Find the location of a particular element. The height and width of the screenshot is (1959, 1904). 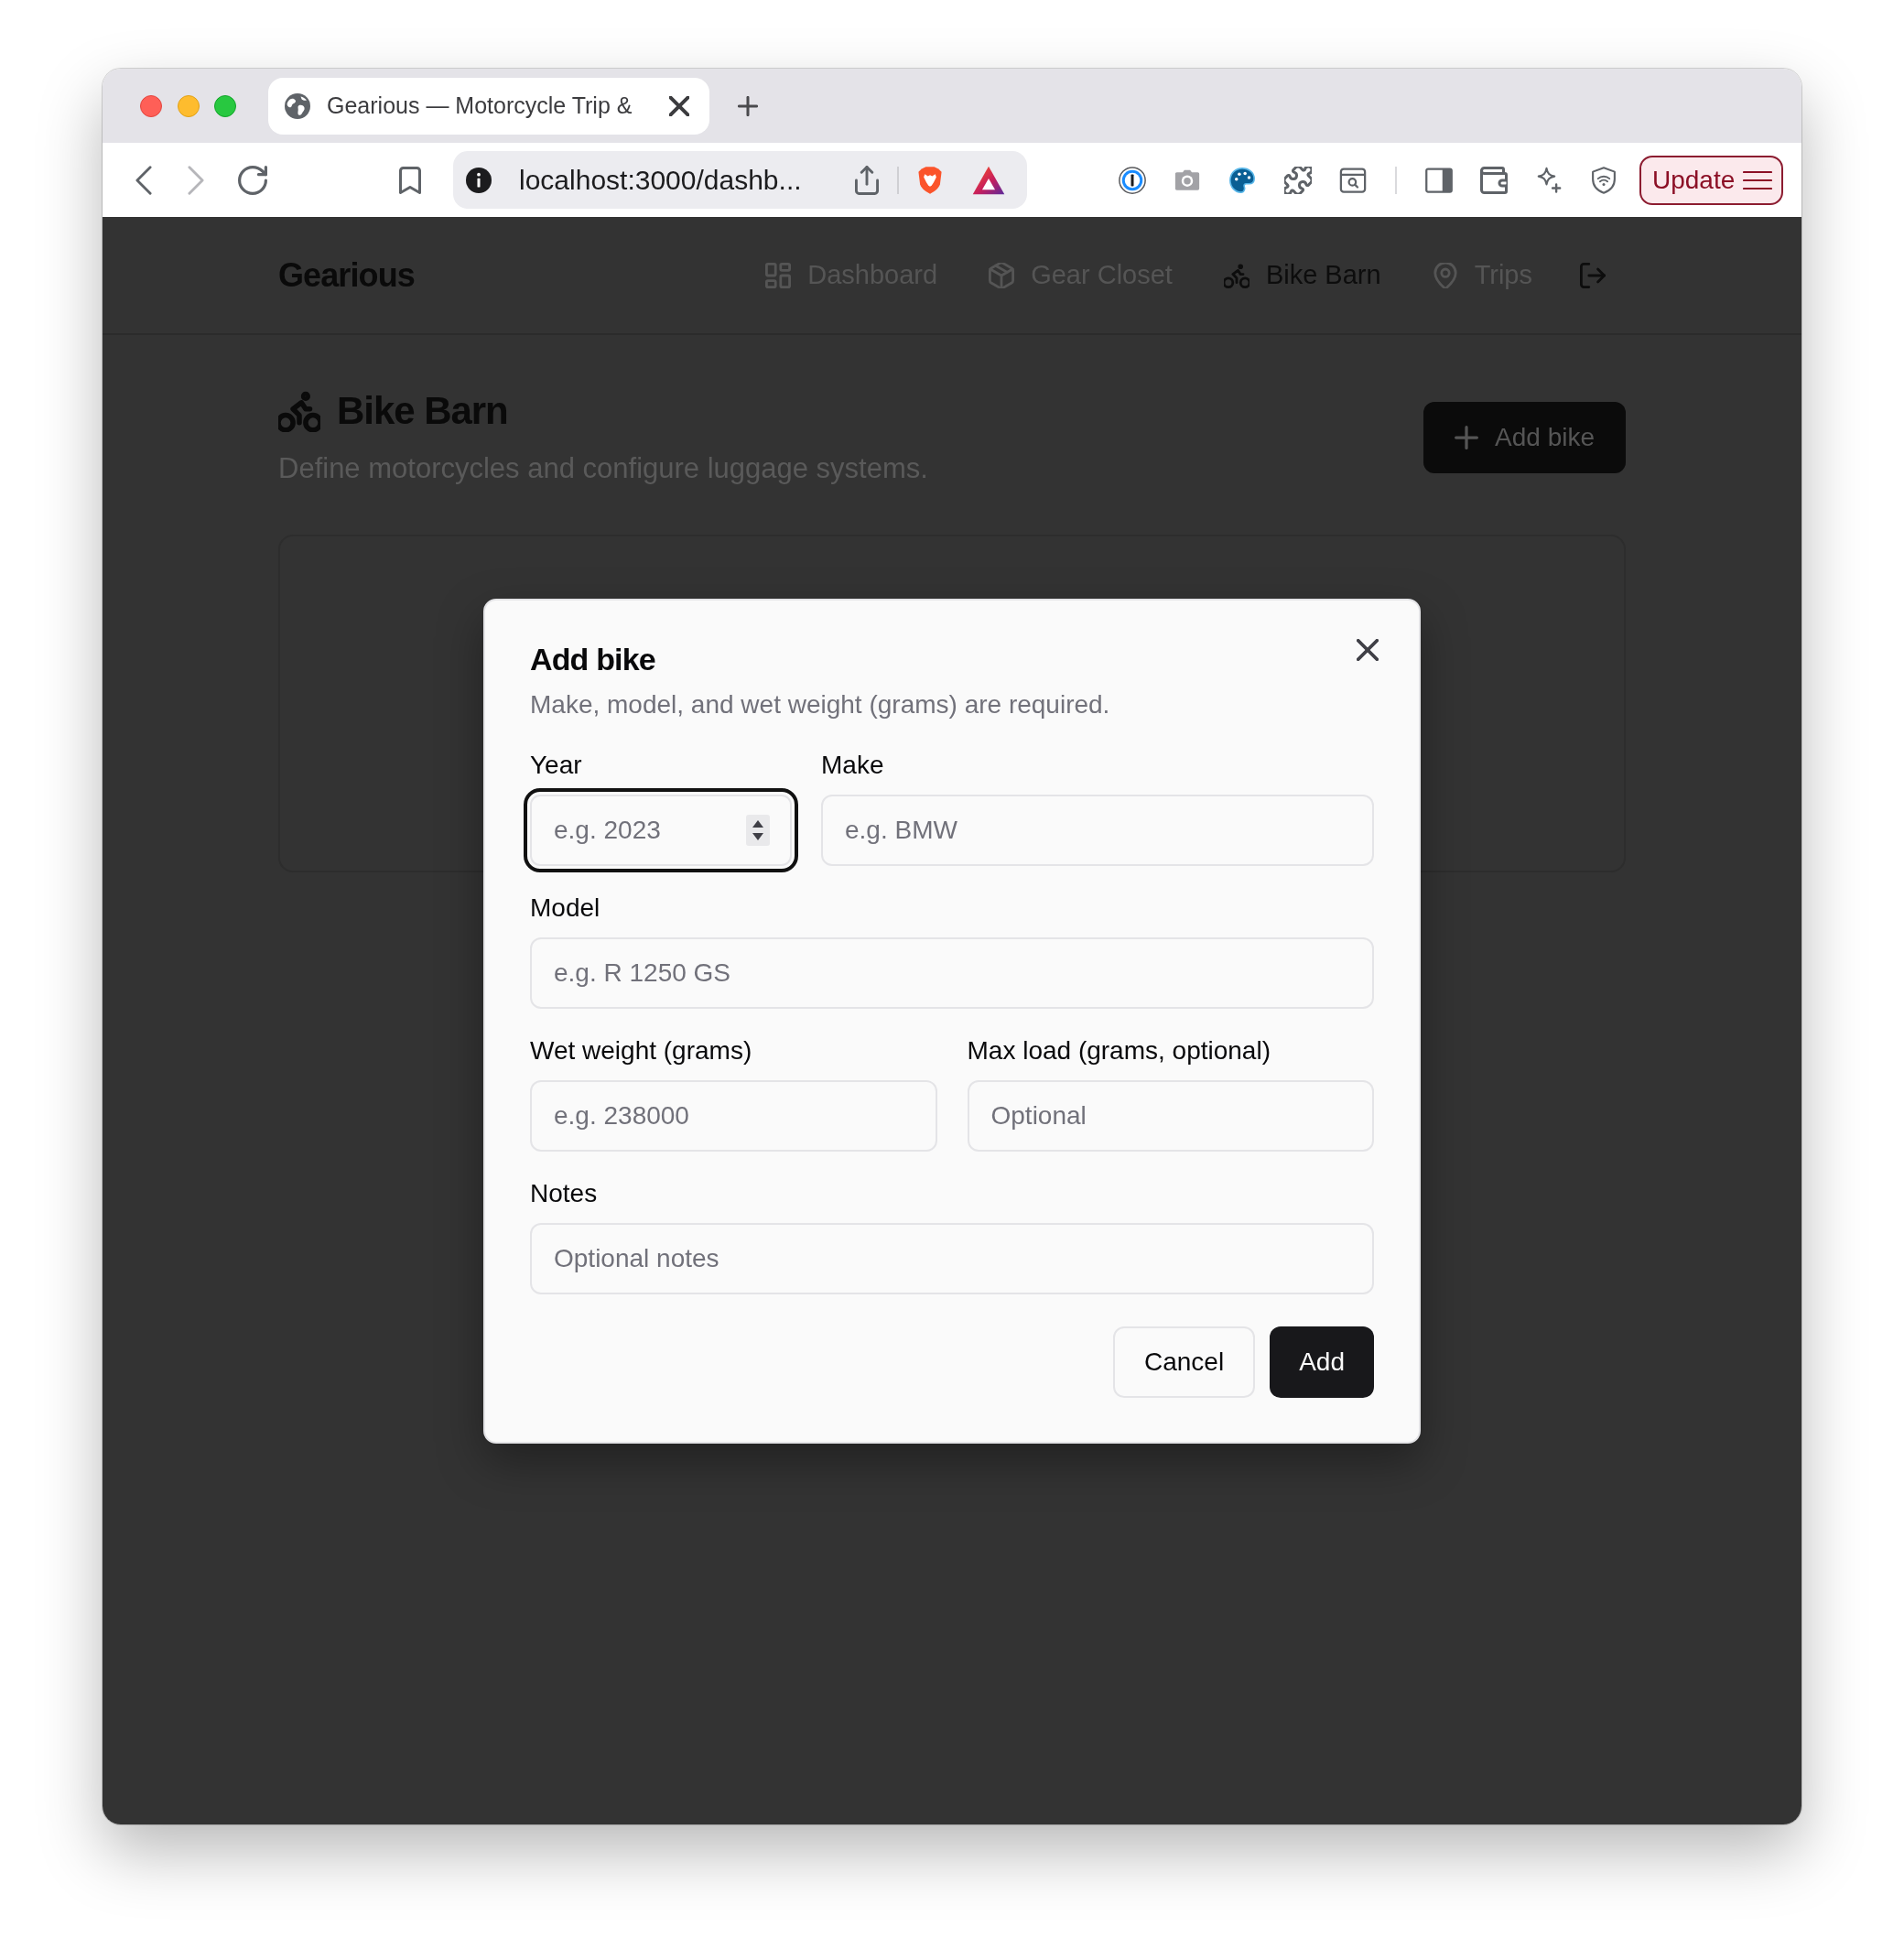

field-label: Model is located at coordinates (565, 907).